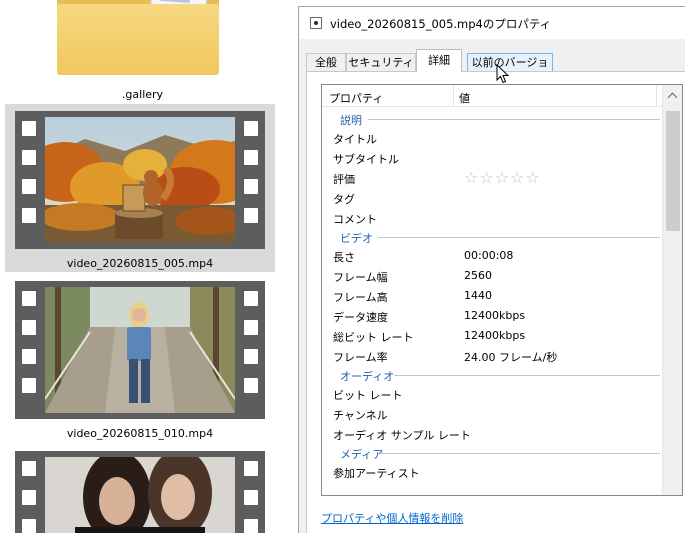 Image resolution: width=685 pixels, height=533 pixels. I want to click on woman-on-bridge-thumbnail, so click(140, 350).